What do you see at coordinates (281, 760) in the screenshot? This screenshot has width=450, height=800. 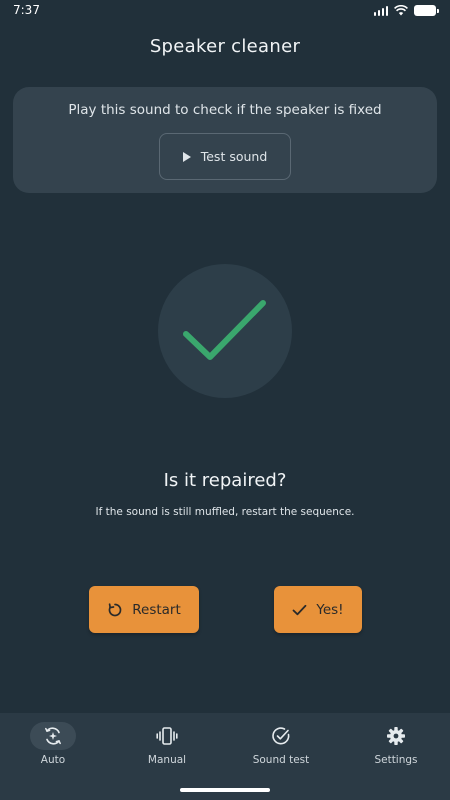 I see `nav-label-sound-test: Sound test` at bounding box center [281, 760].